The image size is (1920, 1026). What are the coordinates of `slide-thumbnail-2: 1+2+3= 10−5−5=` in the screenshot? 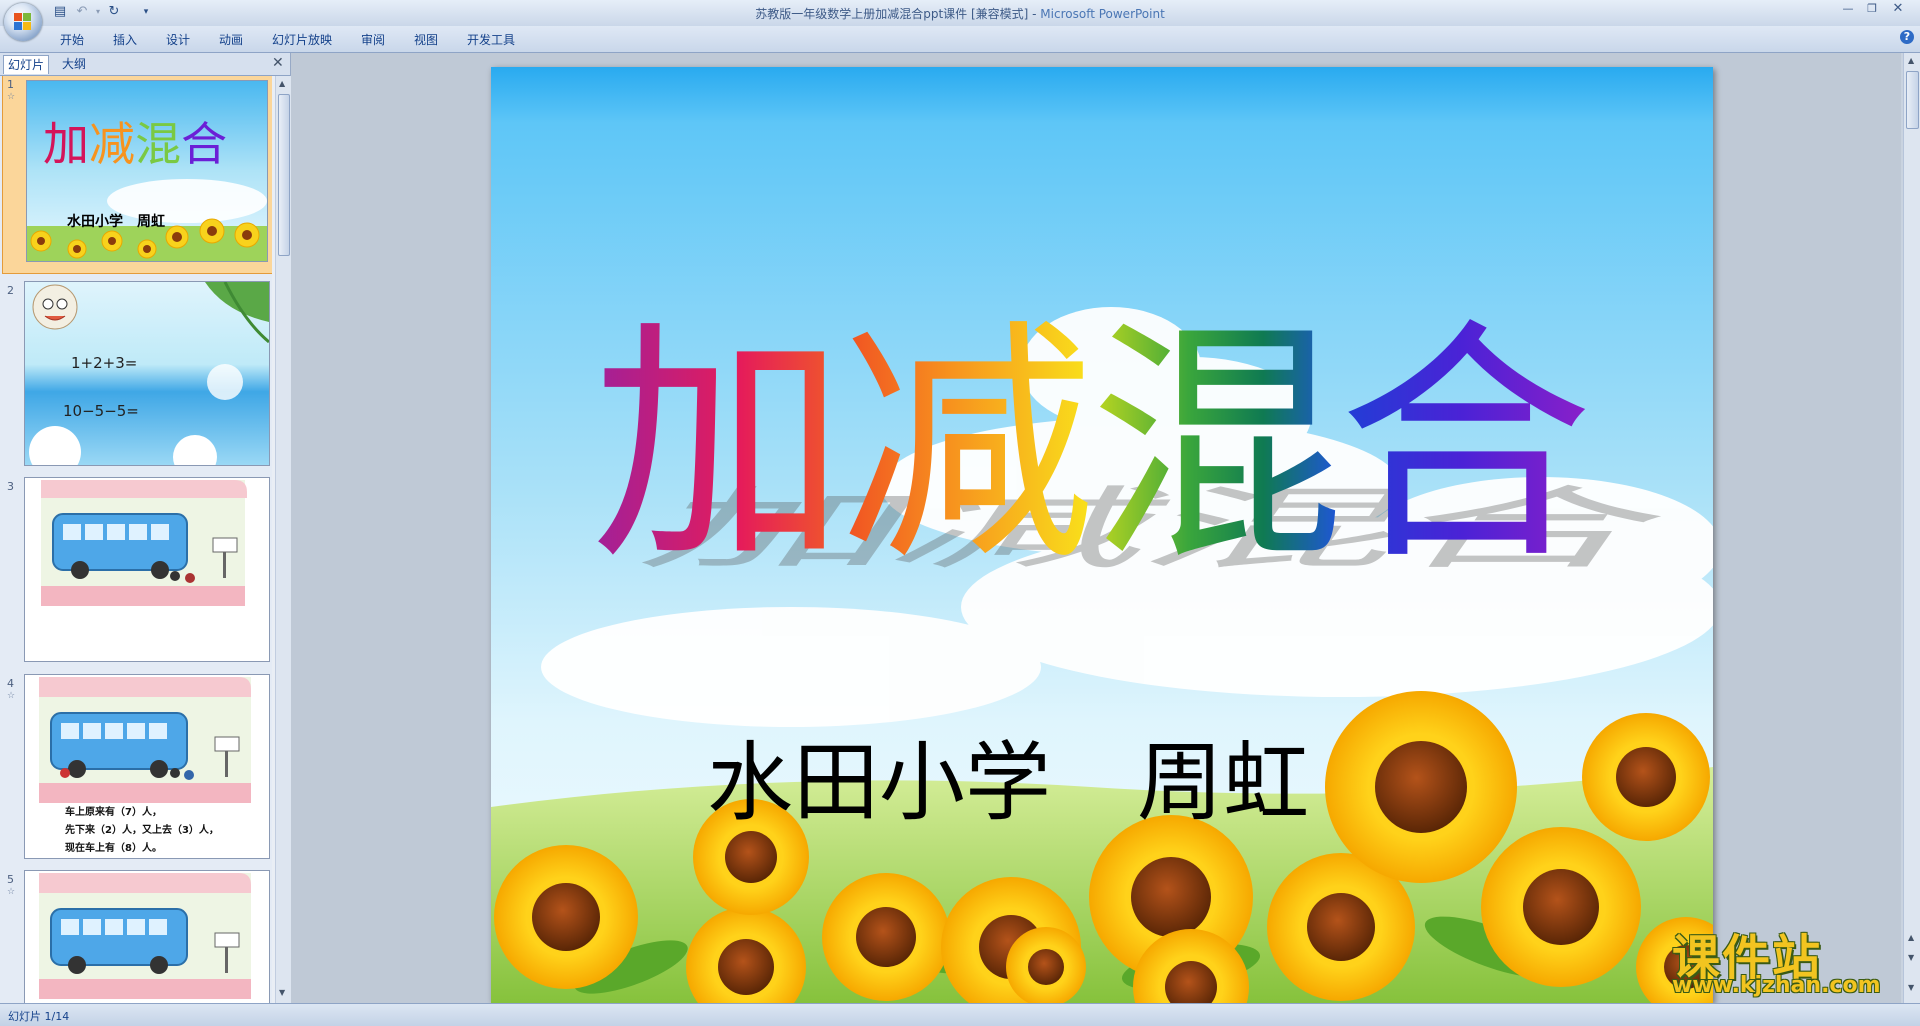 It's located at (147, 373).